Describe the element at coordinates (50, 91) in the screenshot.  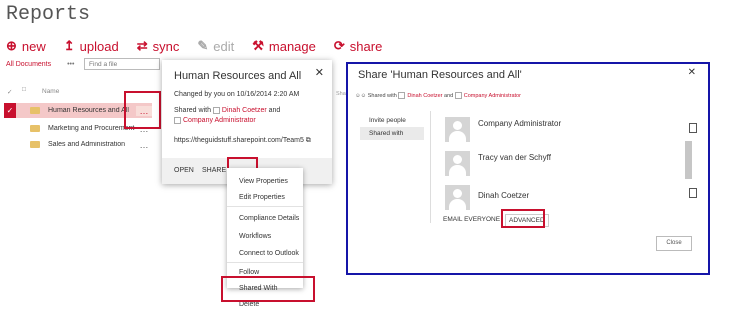
I see `name-column-header: Name` at that location.